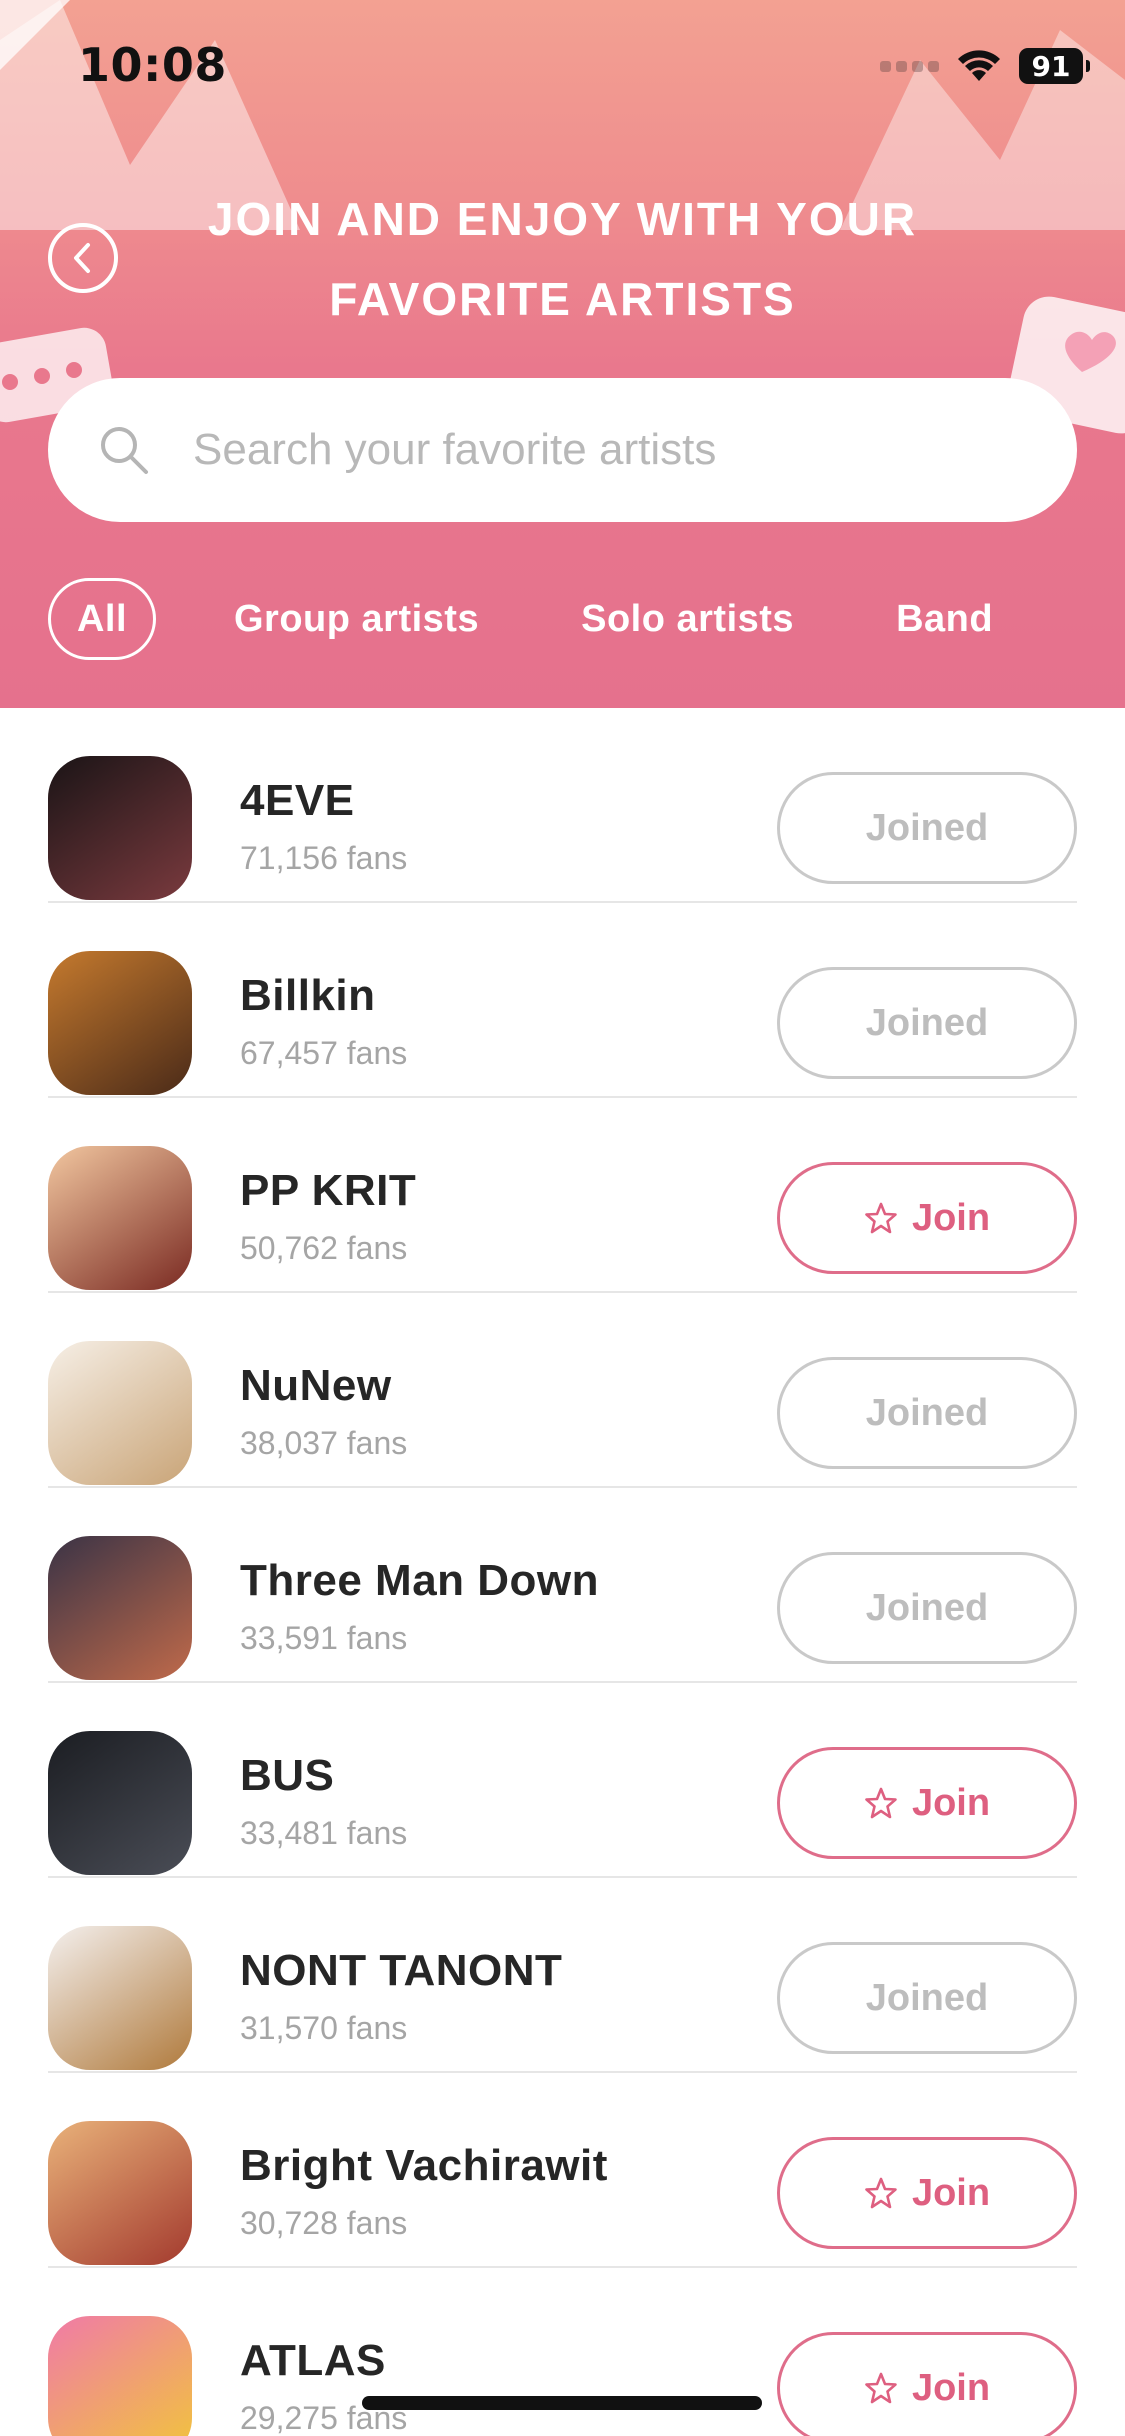  What do you see at coordinates (152, 65) in the screenshot?
I see `status-time: 10:08` at bounding box center [152, 65].